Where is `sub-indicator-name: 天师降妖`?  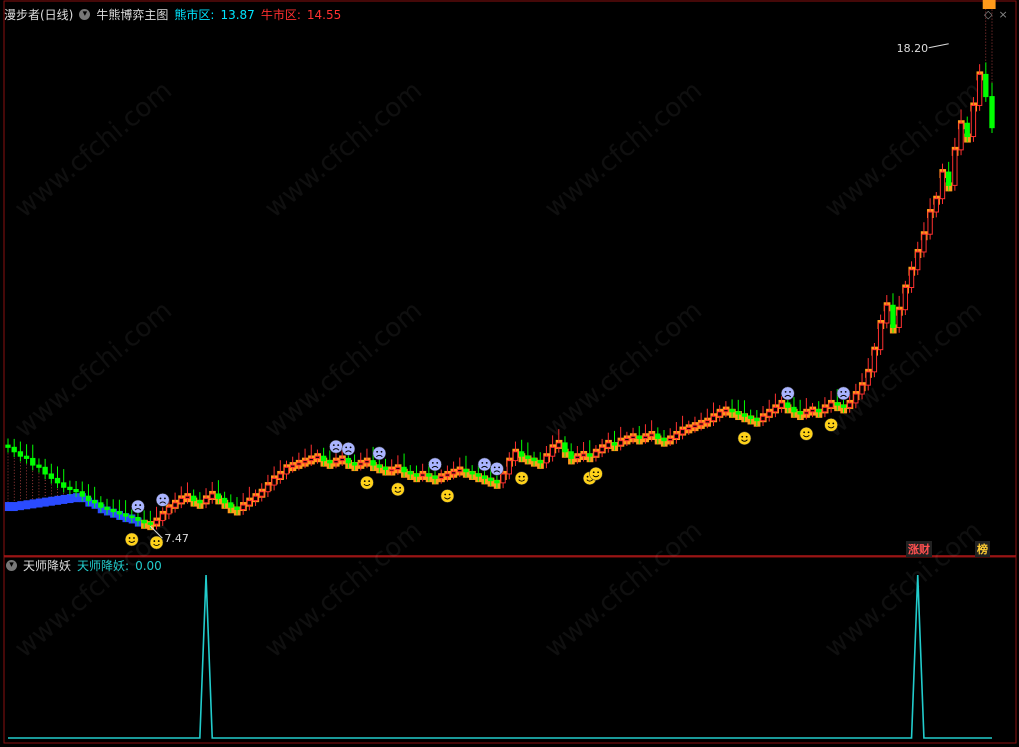
sub-indicator-name: 天师降妖 is located at coordinates (47, 565).